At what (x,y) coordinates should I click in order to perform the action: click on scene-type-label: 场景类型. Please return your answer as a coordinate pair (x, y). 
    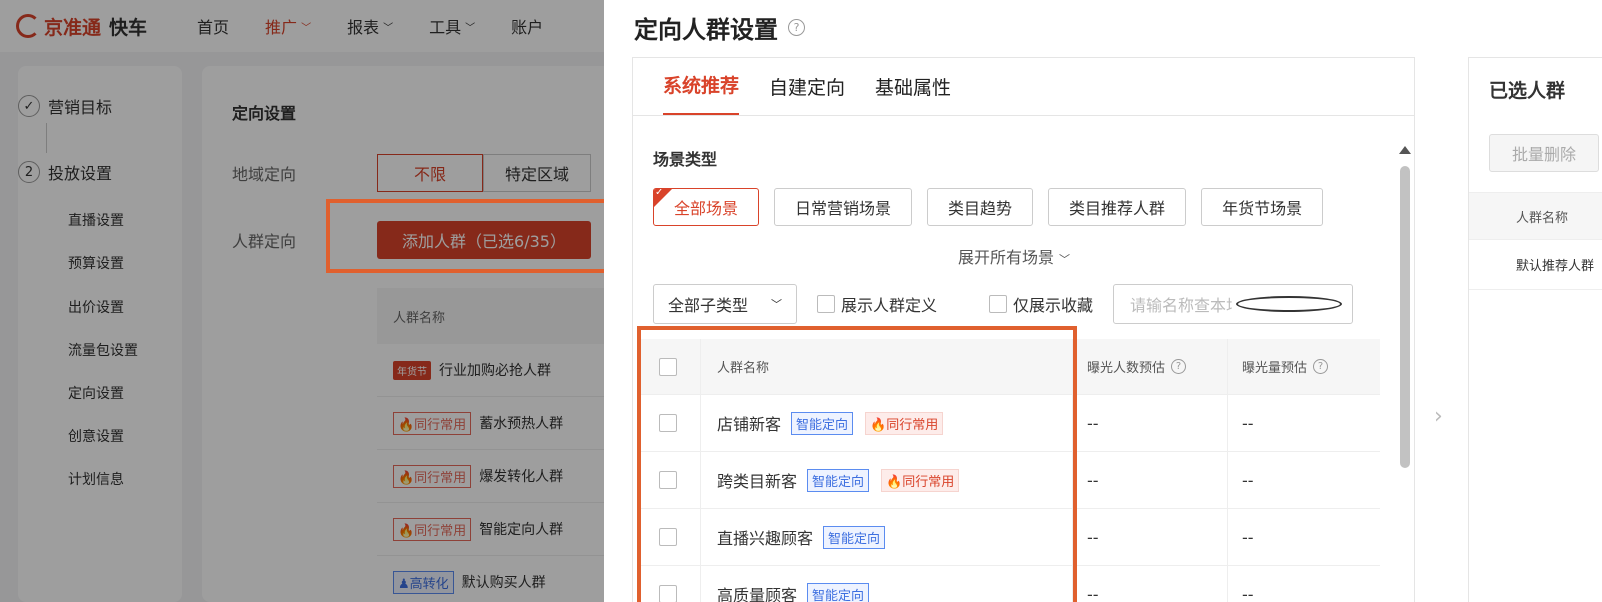
    Looking at the image, I should click on (685, 159).